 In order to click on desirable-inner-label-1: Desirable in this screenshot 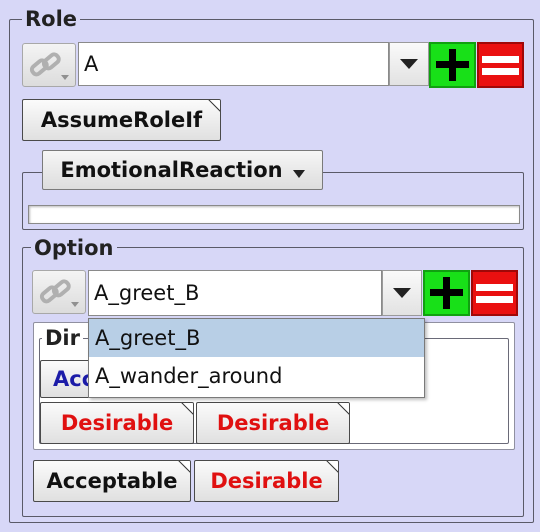, I will do `click(117, 423)`.